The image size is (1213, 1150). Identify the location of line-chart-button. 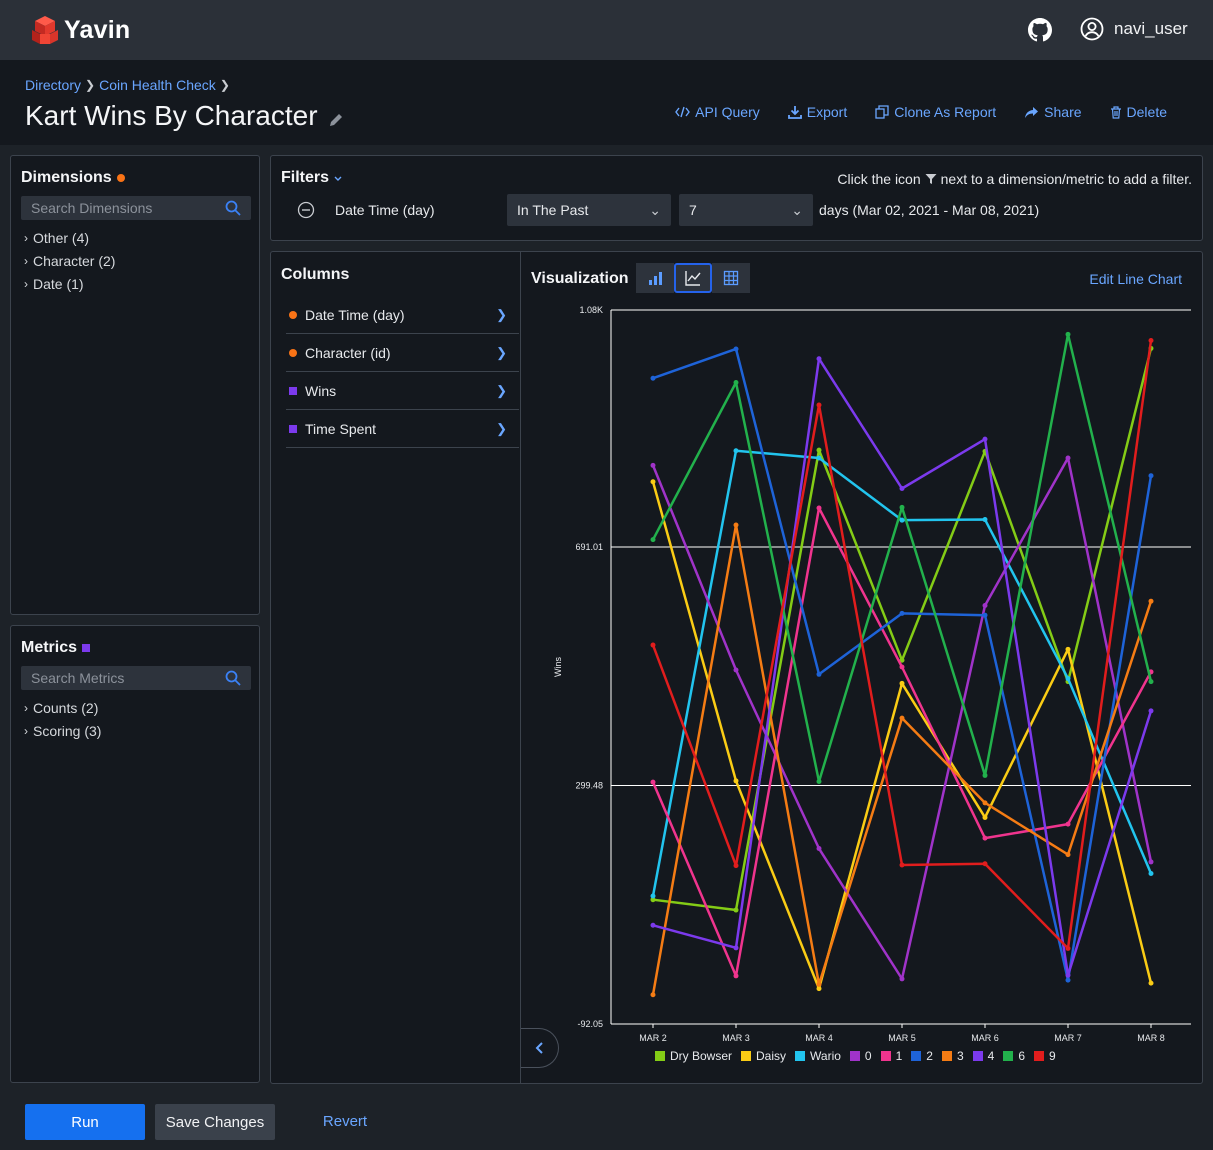
(693, 278).